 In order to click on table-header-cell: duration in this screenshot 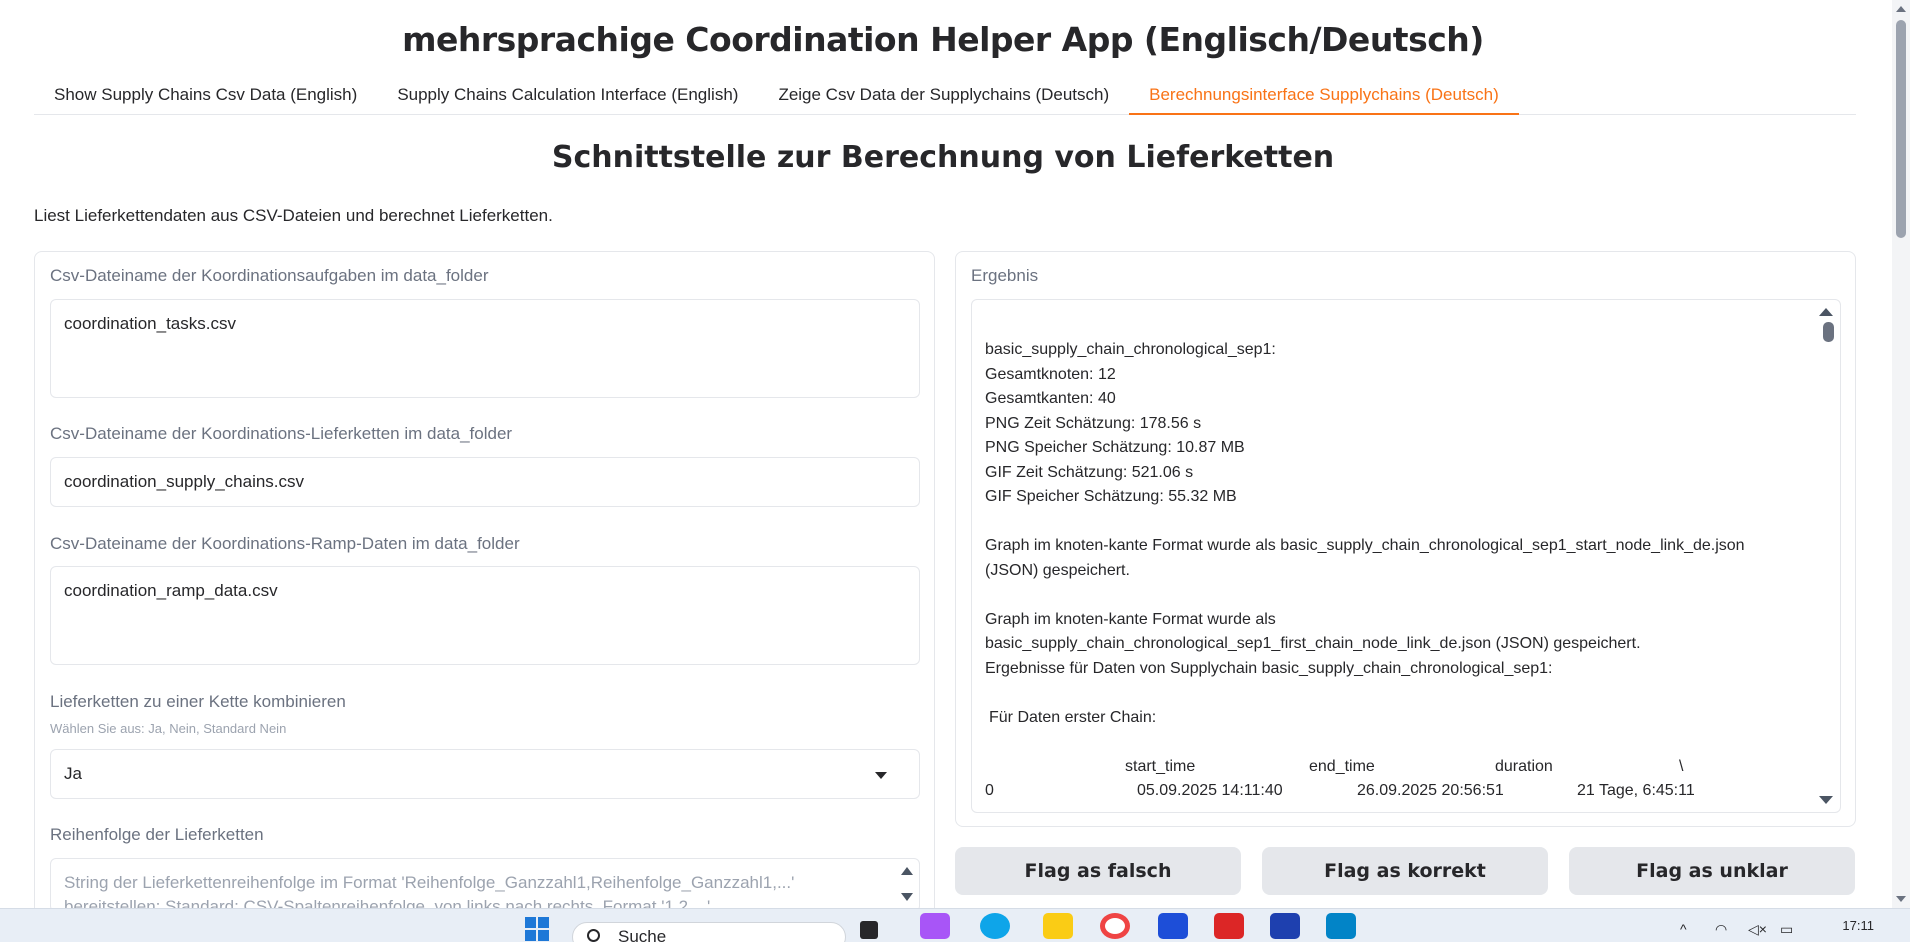, I will do `click(1524, 766)`.